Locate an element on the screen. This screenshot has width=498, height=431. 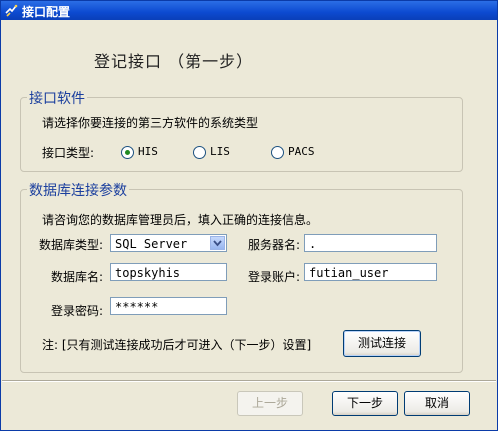
interface-type-label: 接口类型: is located at coordinates (68, 153).